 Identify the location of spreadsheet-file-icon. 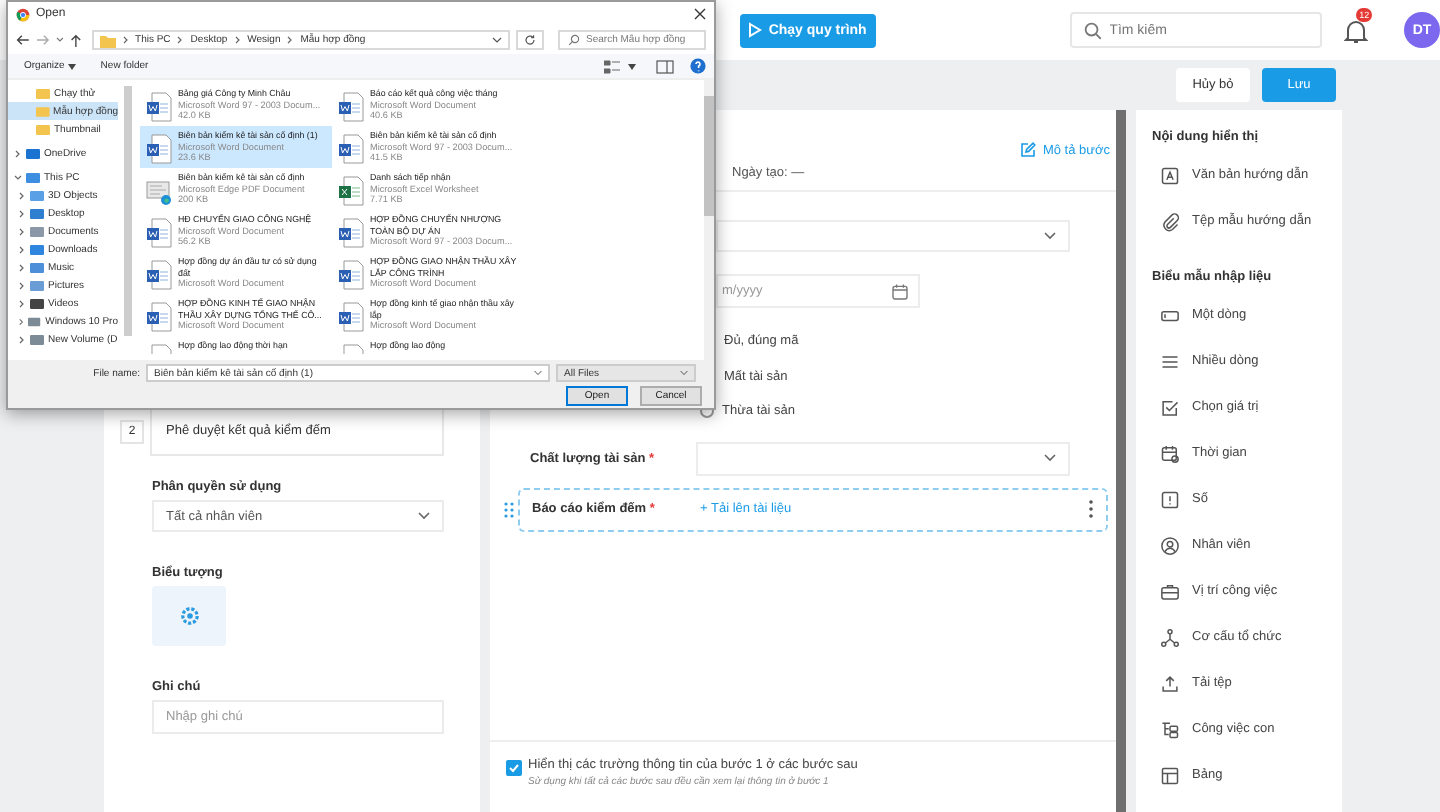
(351, 191).